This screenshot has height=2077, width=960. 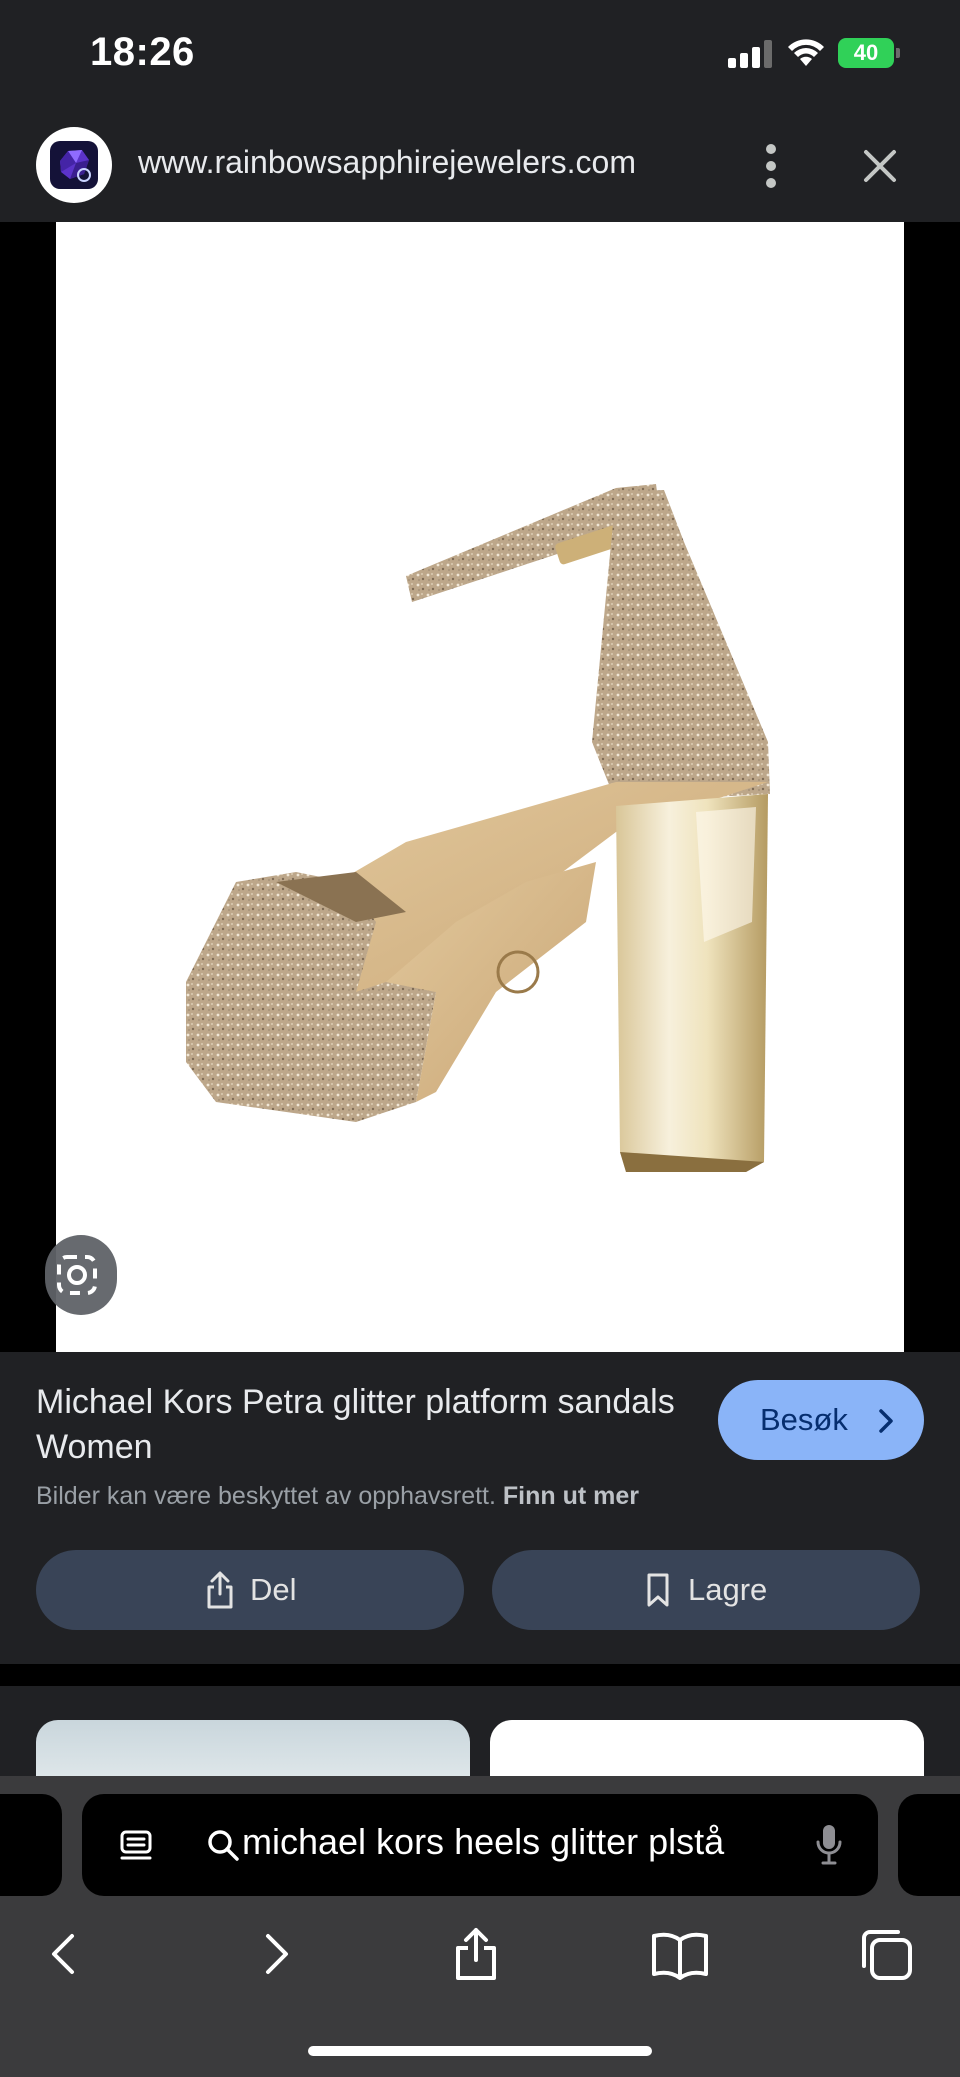 I want to click on save-button-label: Lagre, so click(x=728, y=1589).